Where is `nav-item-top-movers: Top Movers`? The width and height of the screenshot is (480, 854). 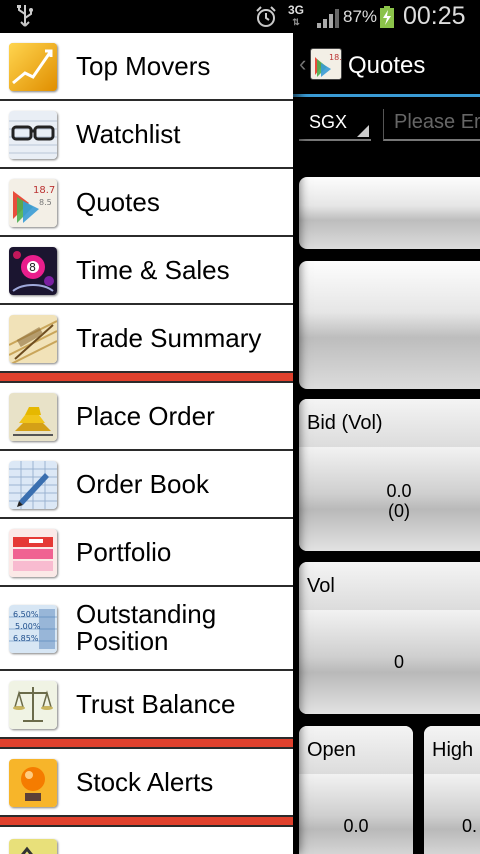 nav-item-top-movers: Top Movers is located at coordinates (146, 67).